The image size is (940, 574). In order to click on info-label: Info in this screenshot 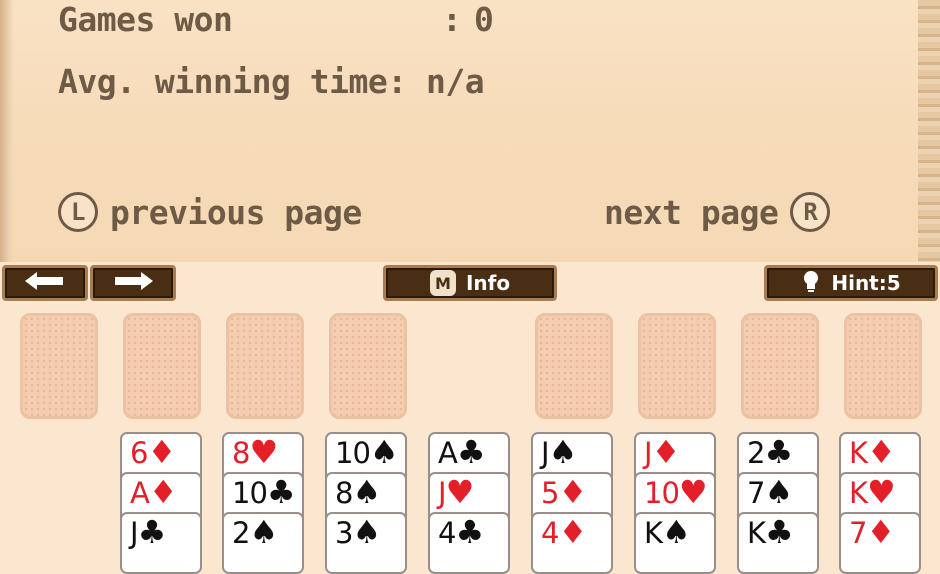, I will do `click(488, 283)`.